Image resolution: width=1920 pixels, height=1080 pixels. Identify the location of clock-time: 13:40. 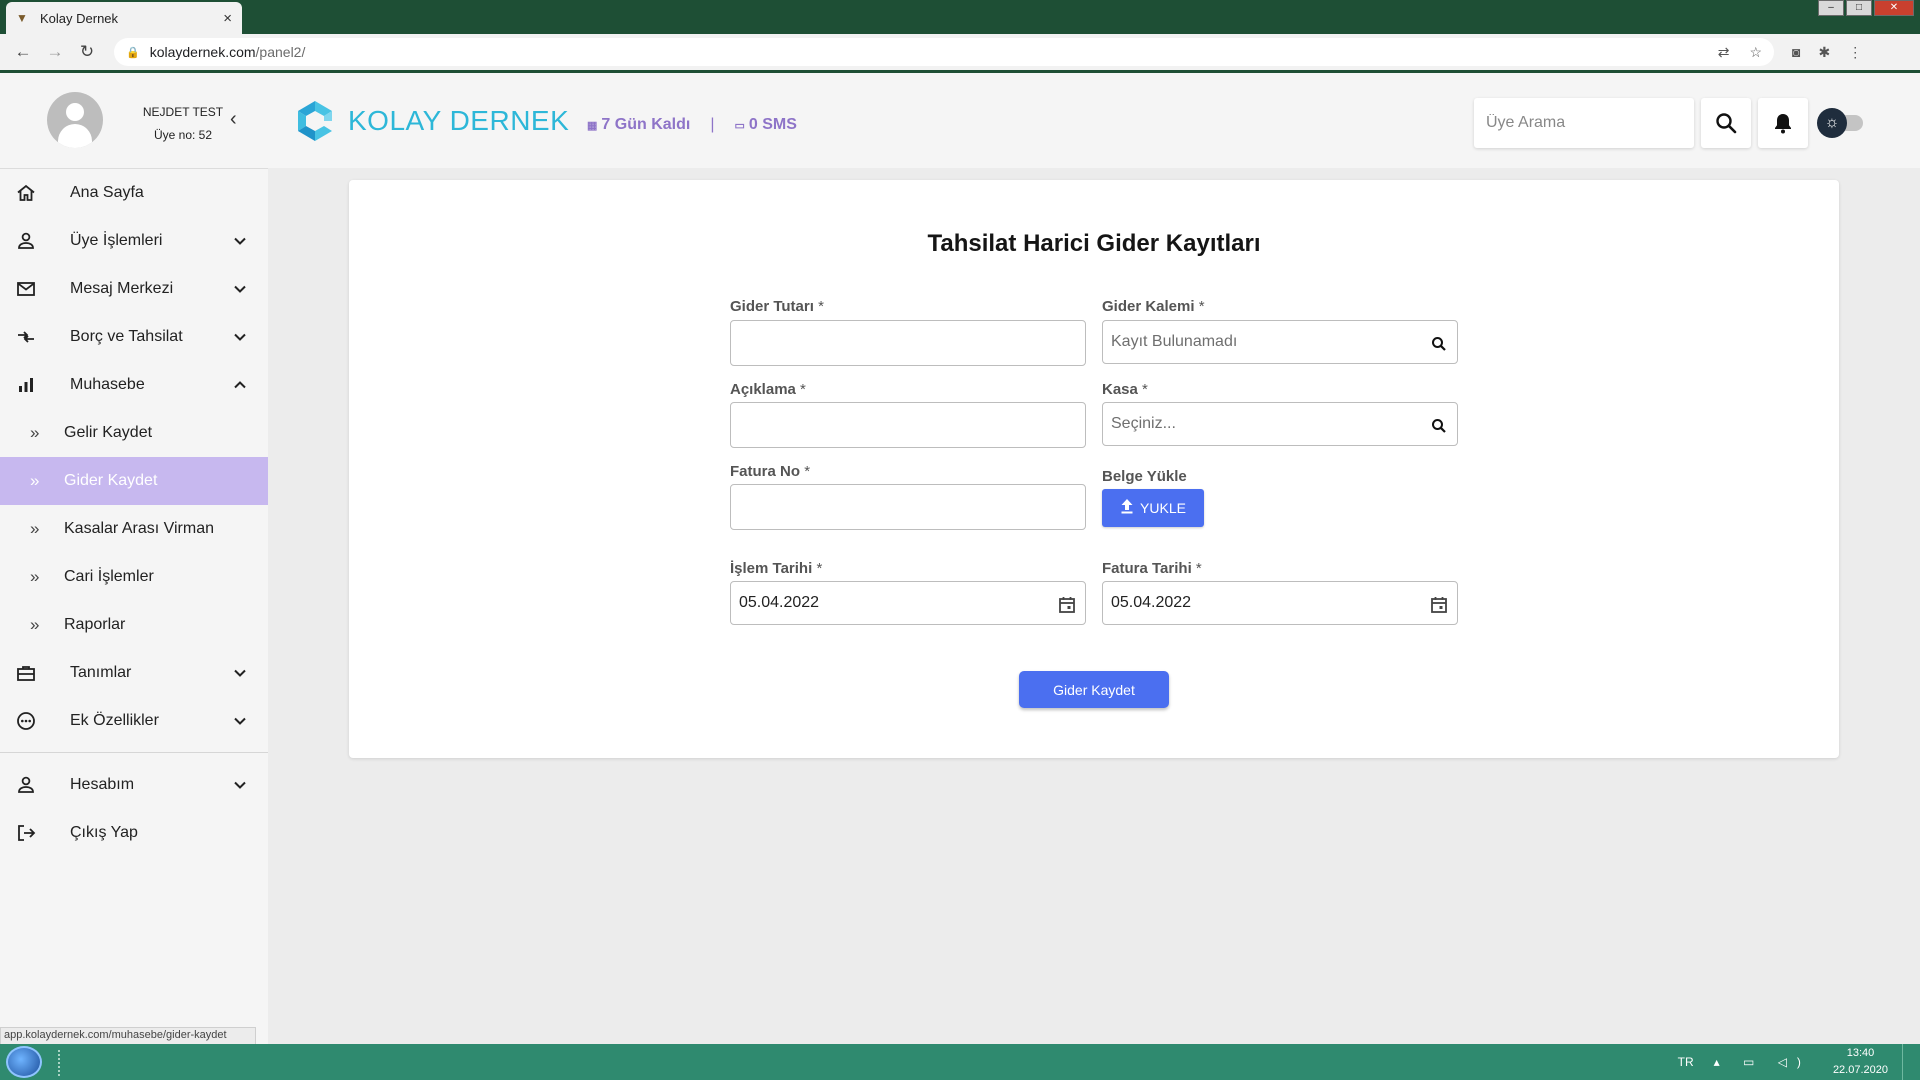
(1860, 1053).